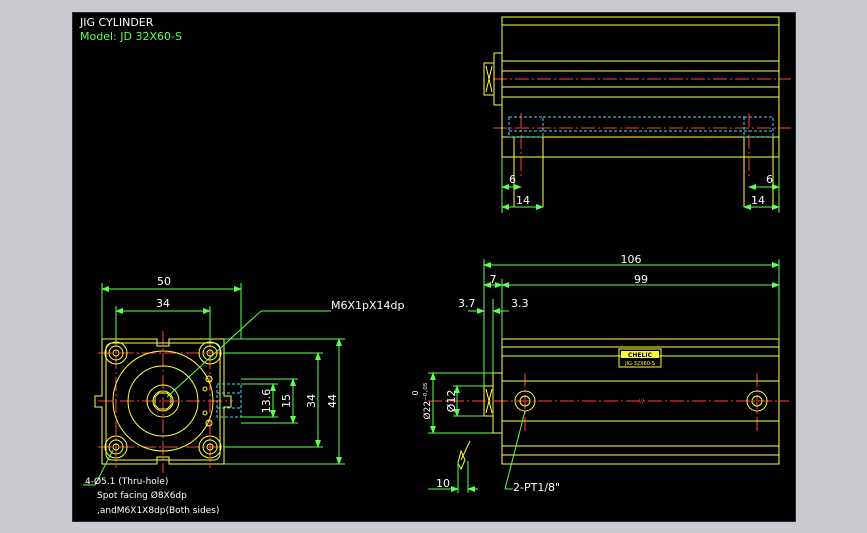 The image size is (867, 533). I want to click on dim-15: 15, so click(286, 401).